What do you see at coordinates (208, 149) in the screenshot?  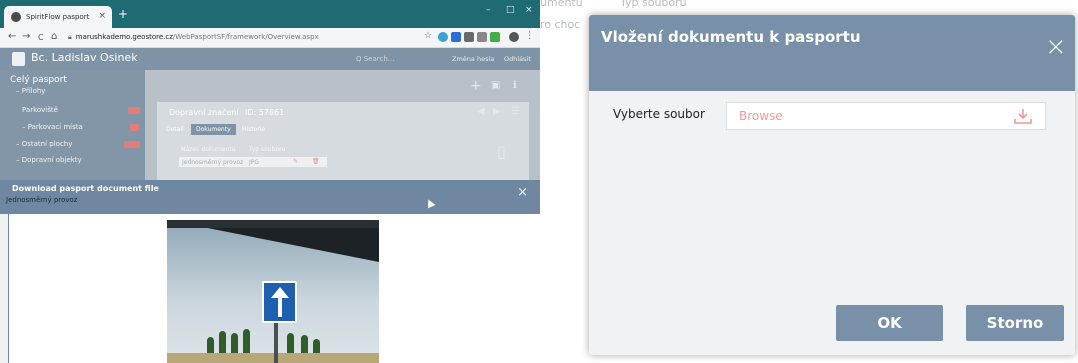 I see `column-header-name: Název dokumentu` at bounding box center [208, 149].